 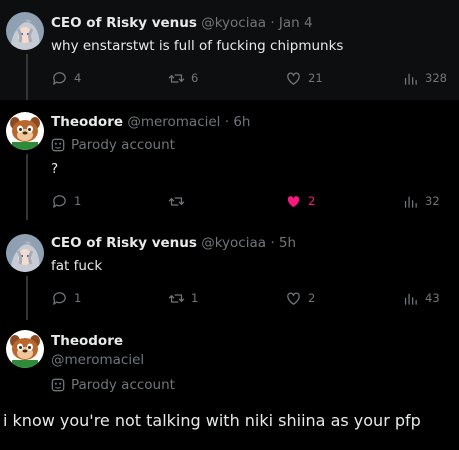 What do you see at coordinates (55, 169) in the screenshot?
I see `tweet-text: ?` at bounding box center [55, 169].